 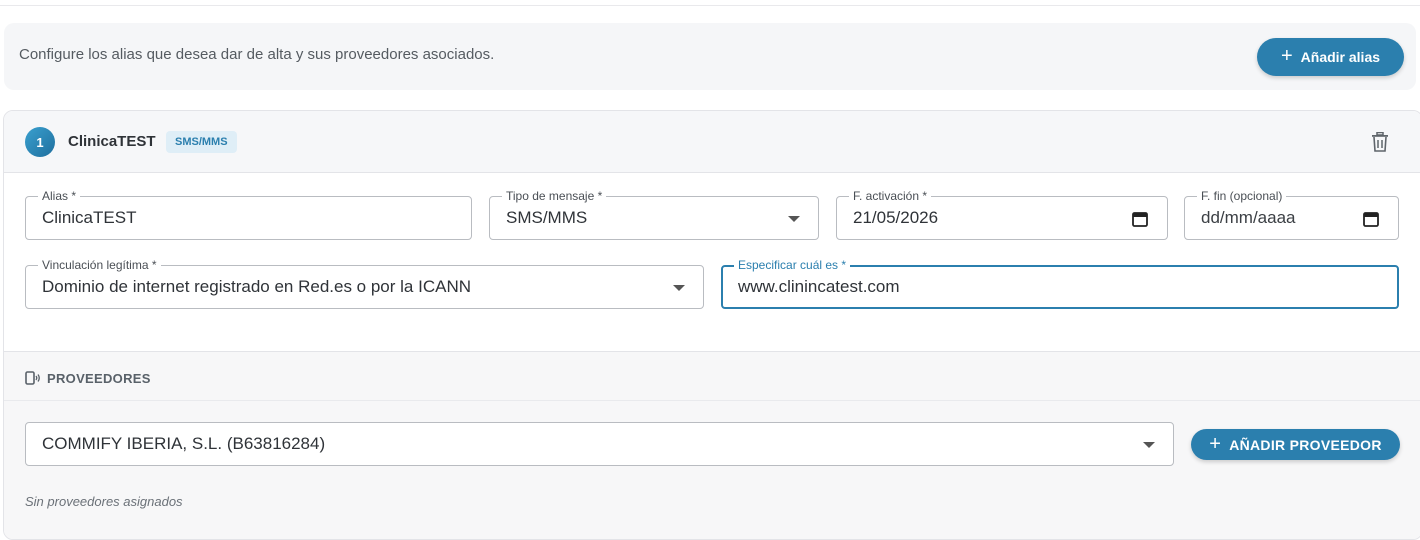 I want to click on alias-field-label: Alias *, so click(x=59, y=196).